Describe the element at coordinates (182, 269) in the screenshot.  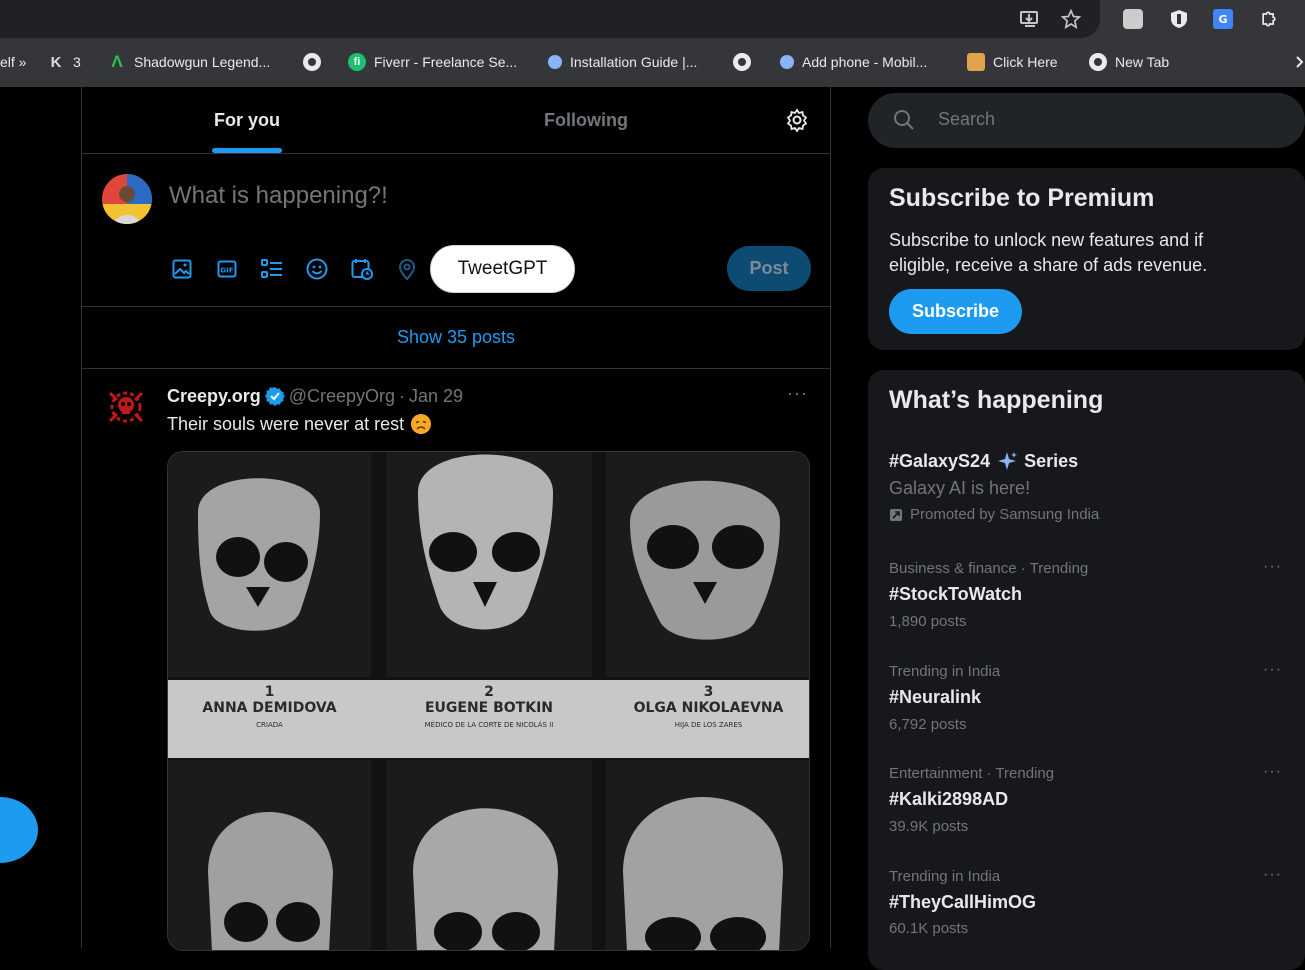
I see `image-icon` at that location.